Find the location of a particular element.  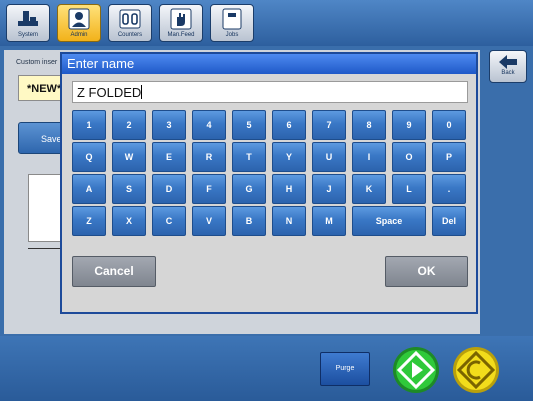

toolbar-counters-button: Counters is located at coordinates (130, 23).